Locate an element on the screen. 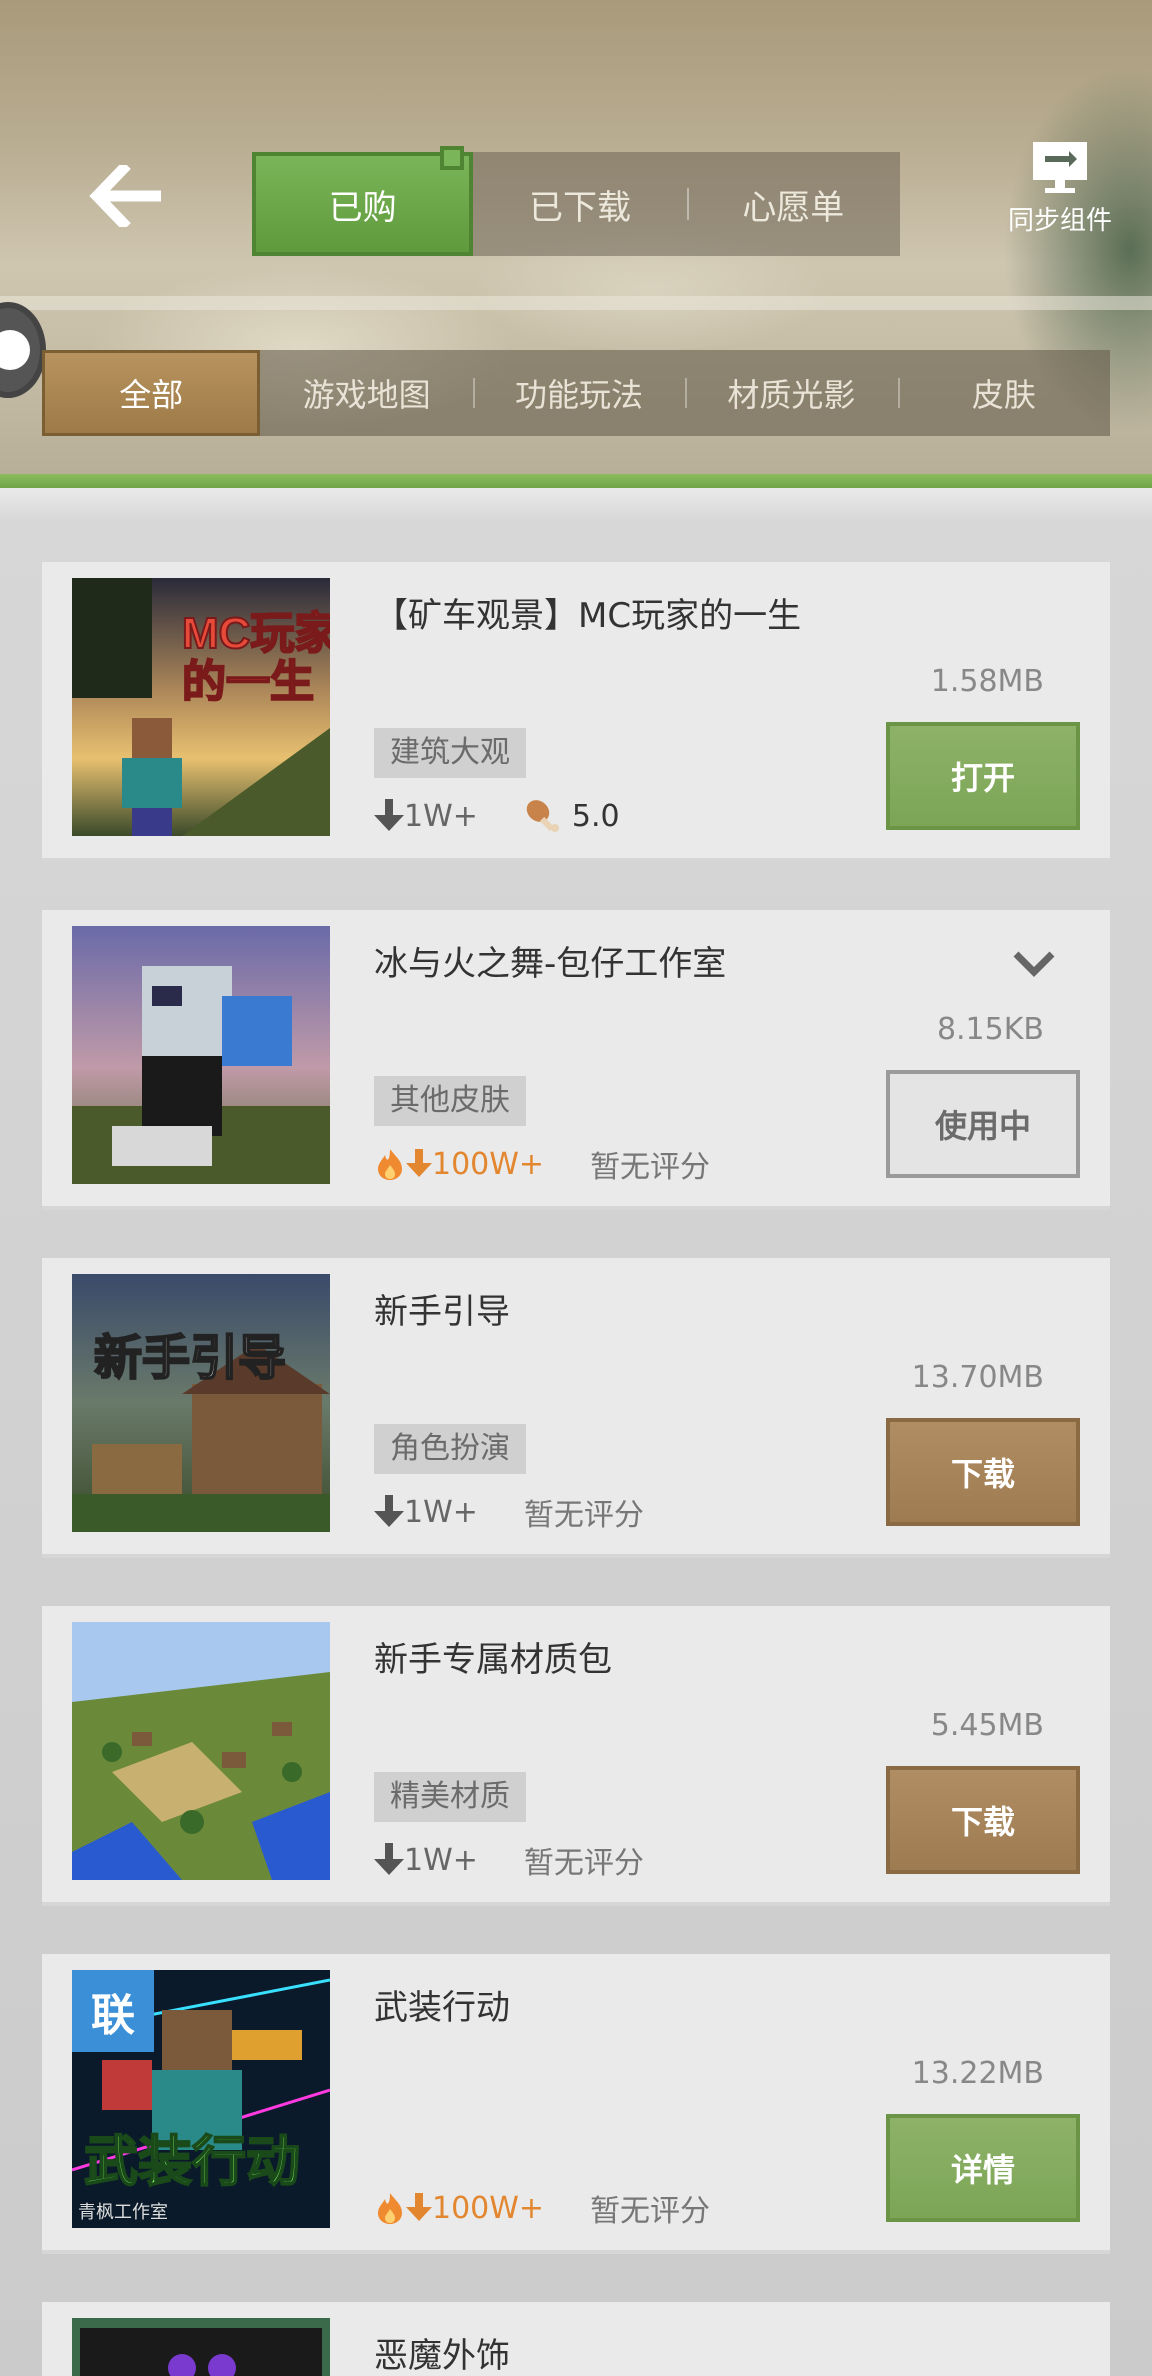  item-stats: 1W+ 5.0 is located at coordinates (497, 816).